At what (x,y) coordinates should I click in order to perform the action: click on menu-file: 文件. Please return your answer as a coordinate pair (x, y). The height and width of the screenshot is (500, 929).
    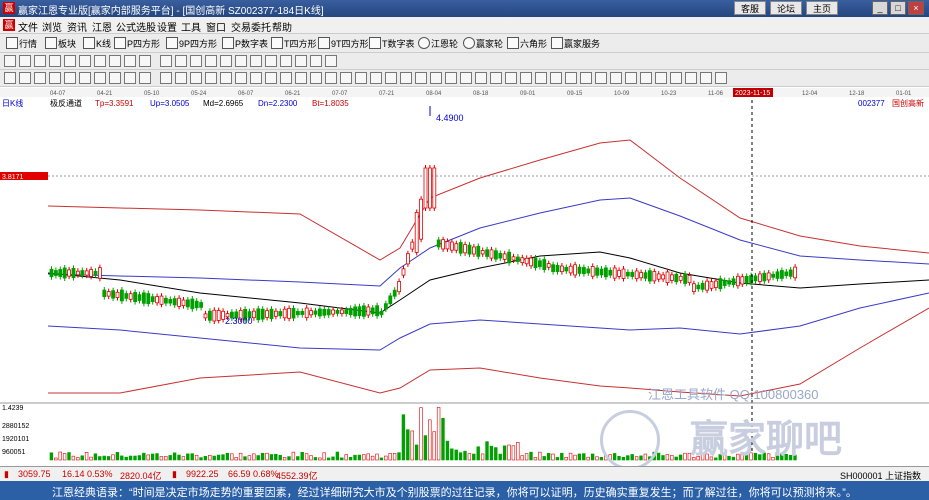
    Looking at the image, I should click on (28, 26).